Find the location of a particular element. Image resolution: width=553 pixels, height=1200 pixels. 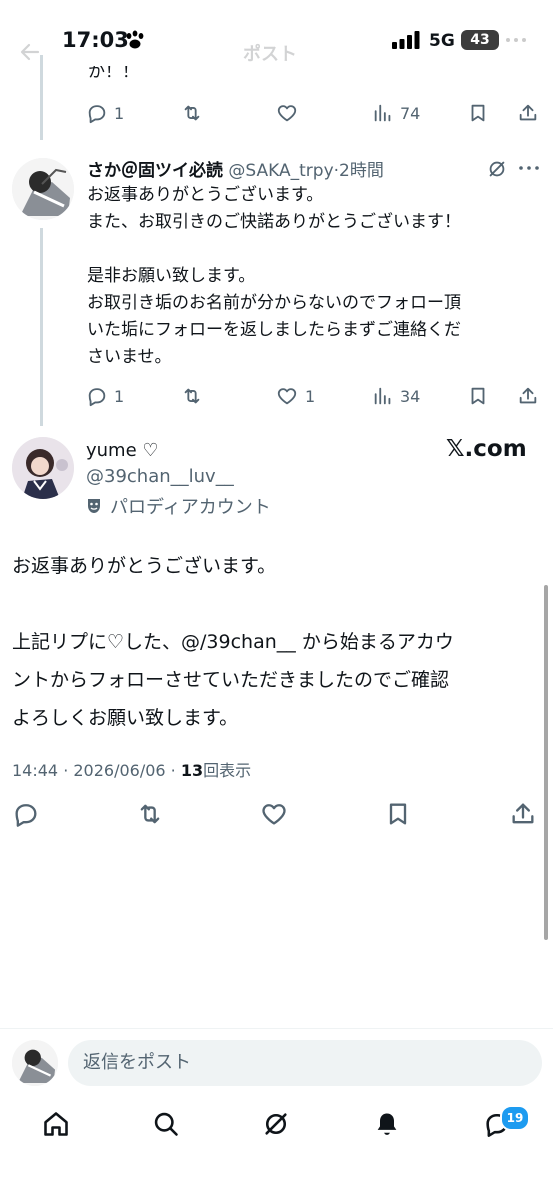

reply-button is located at coordinates (26, 814).